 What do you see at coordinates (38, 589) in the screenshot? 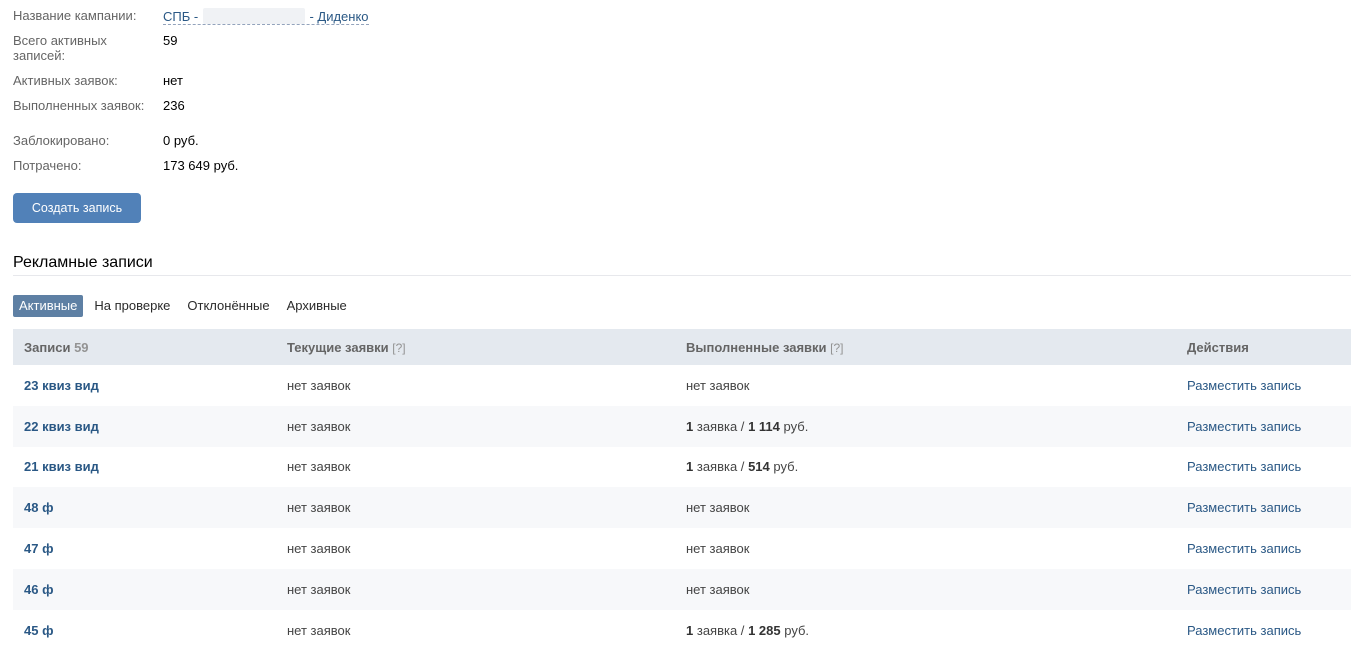
I see `post-name: 46 ф` at bounding box center [38, 589].